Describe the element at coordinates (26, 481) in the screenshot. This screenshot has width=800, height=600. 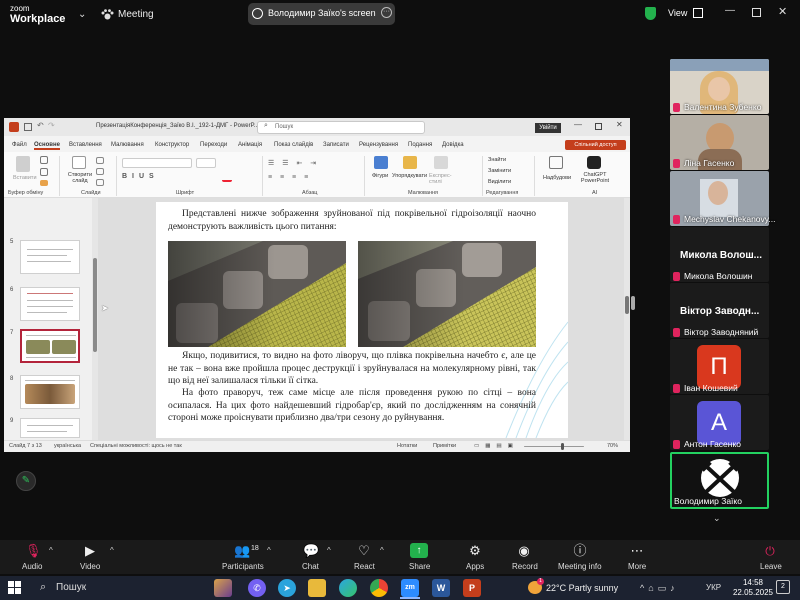
I see `annotate-pen-icon: ✎` at that location.